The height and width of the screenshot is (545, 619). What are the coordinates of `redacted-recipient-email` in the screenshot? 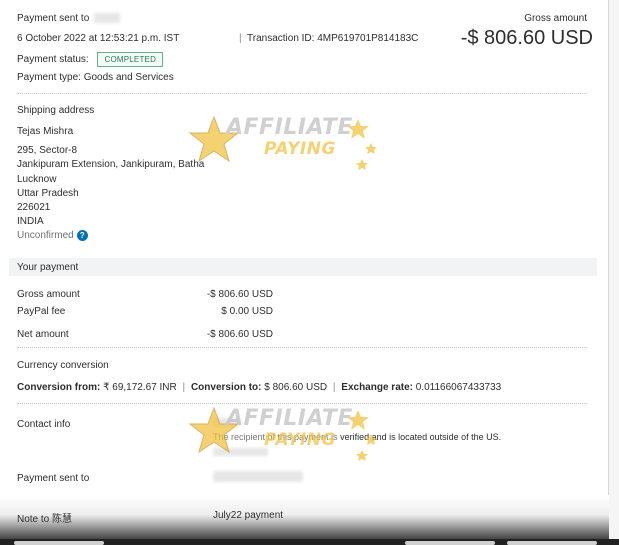 It's located at (258, 476).